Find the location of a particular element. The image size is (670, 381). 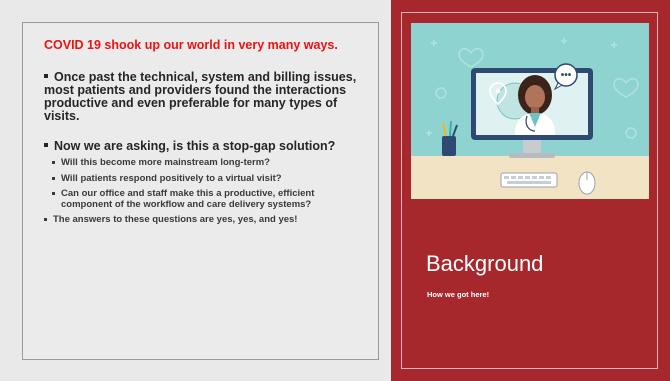

section-subtitle: How we got here! is located at coordinates (458, 294).